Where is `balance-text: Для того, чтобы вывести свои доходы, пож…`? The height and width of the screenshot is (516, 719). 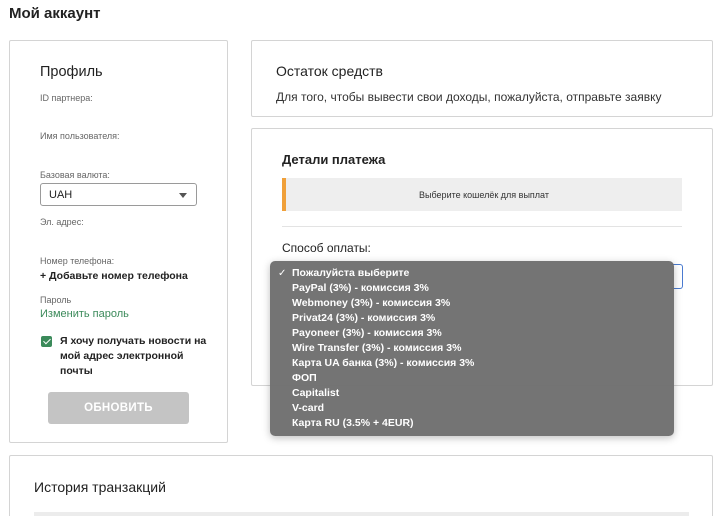
balance-text: Для того, чтобы вывести свои доходы, пож… is located at coordinates (469, 97).